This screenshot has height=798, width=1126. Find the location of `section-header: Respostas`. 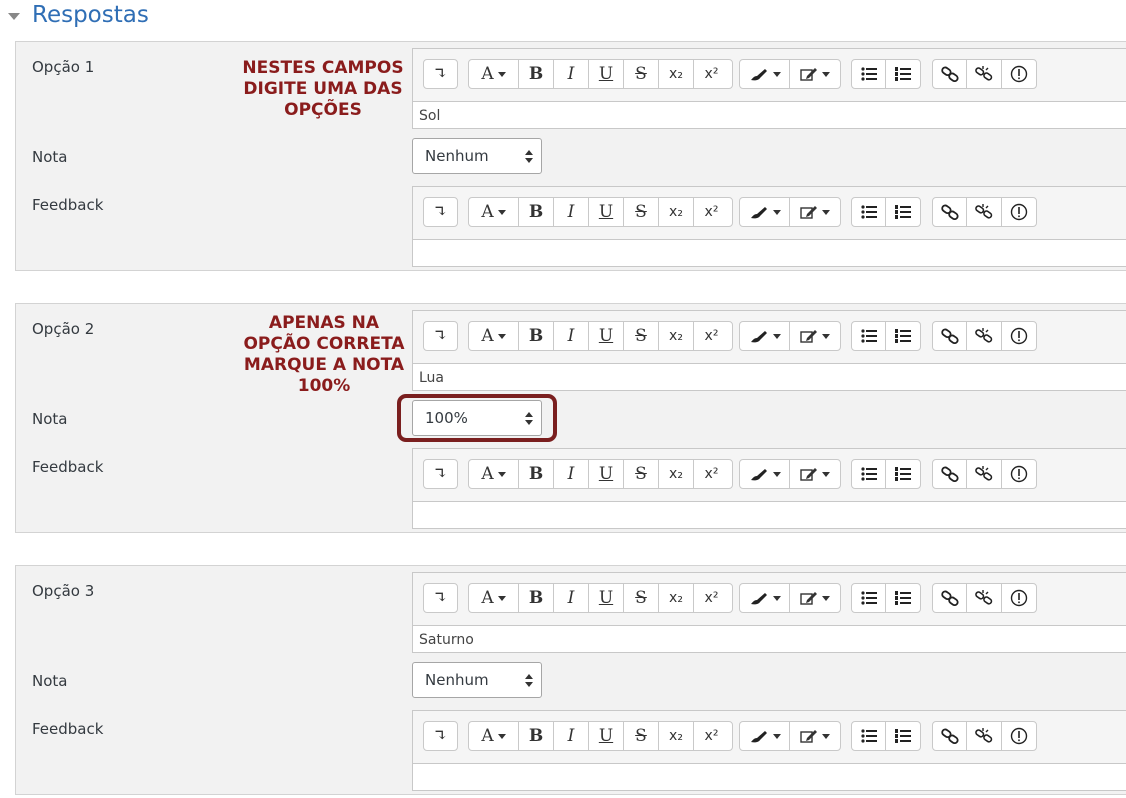

section-header: Respostas is located at coordinates (78, 15).